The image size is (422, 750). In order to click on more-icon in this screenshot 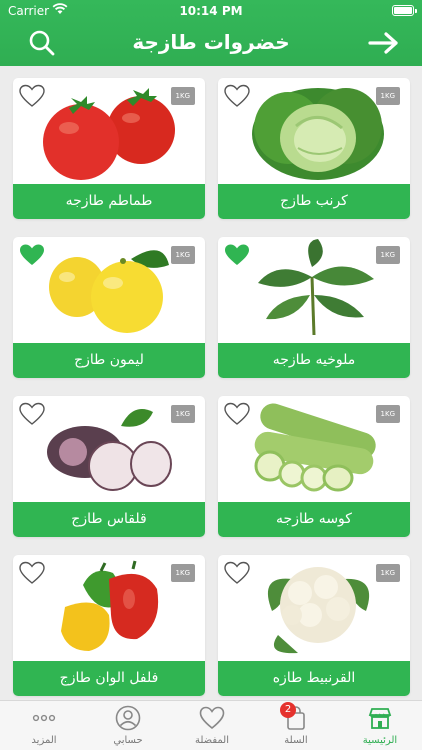, I will do `click(44, 718)`.